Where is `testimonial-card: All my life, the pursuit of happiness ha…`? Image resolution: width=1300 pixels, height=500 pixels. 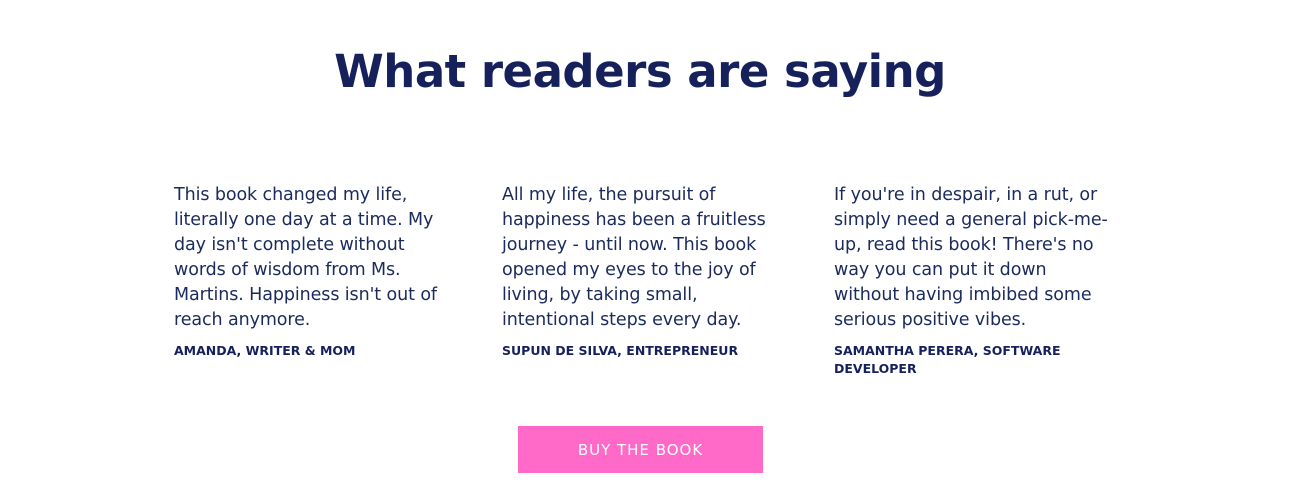 testimonial-card: All my life, the pursuit of happiness ha… is located at coordinates (645, 271).